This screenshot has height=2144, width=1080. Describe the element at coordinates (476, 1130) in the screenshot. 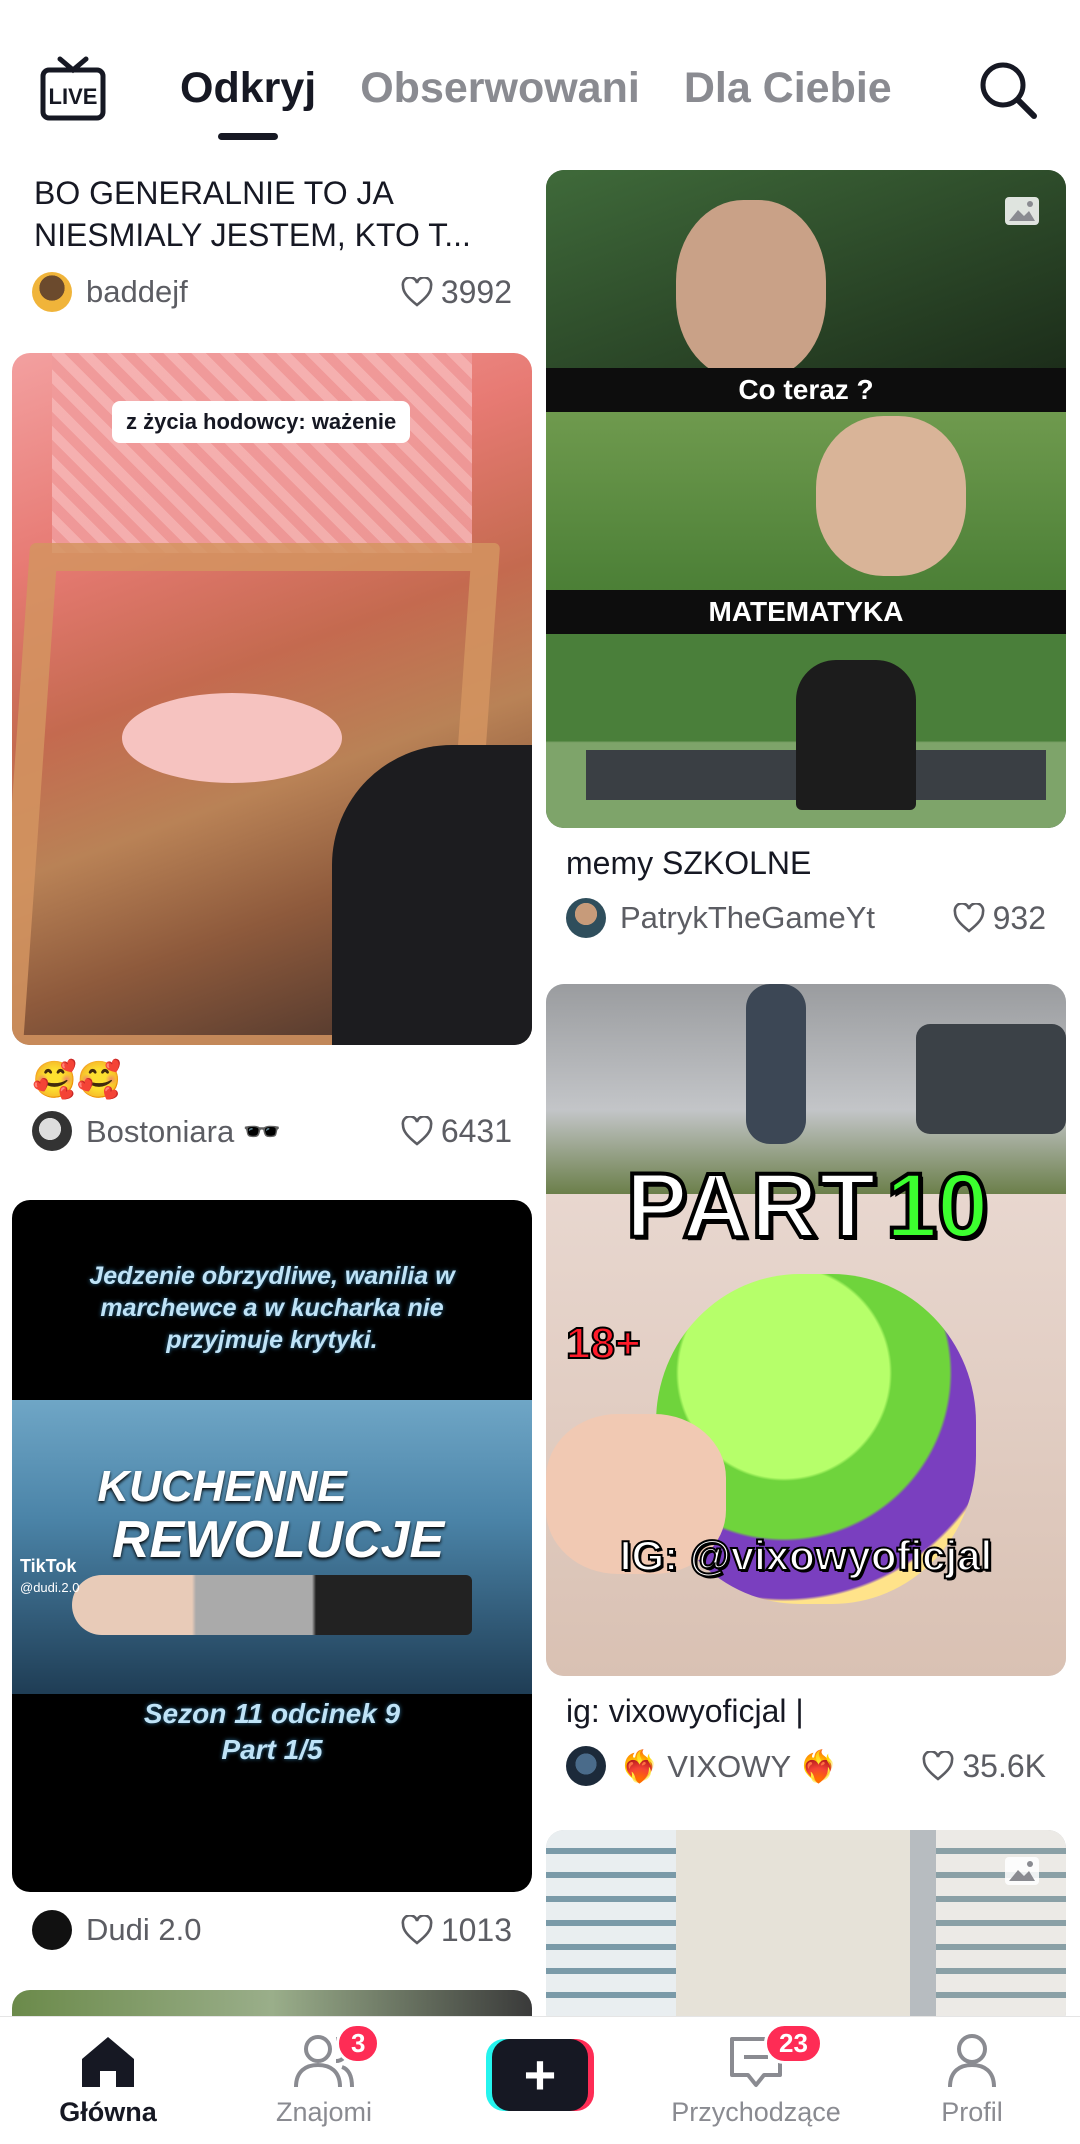

I see `likes-value: 6431` at that location.